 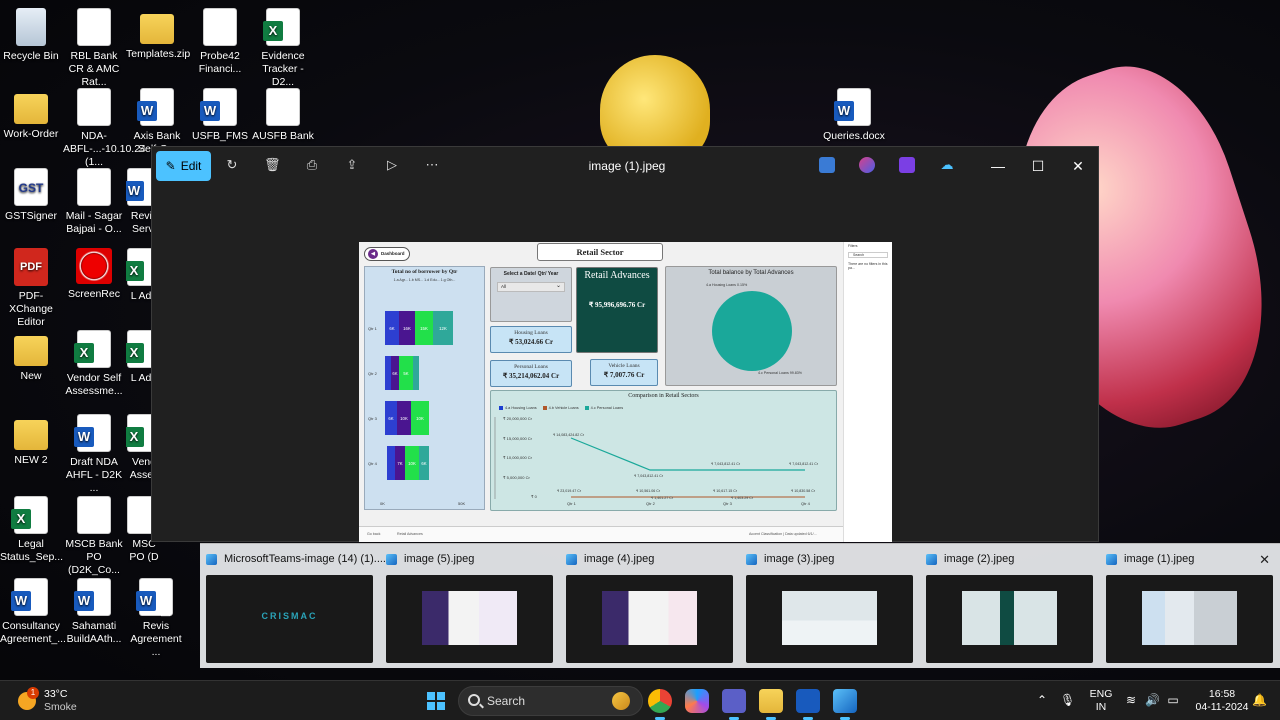 What do you see at coordinates (827, 165) in the screenshot?
I see `photos-app-icon` at bounding box center [827, 165].